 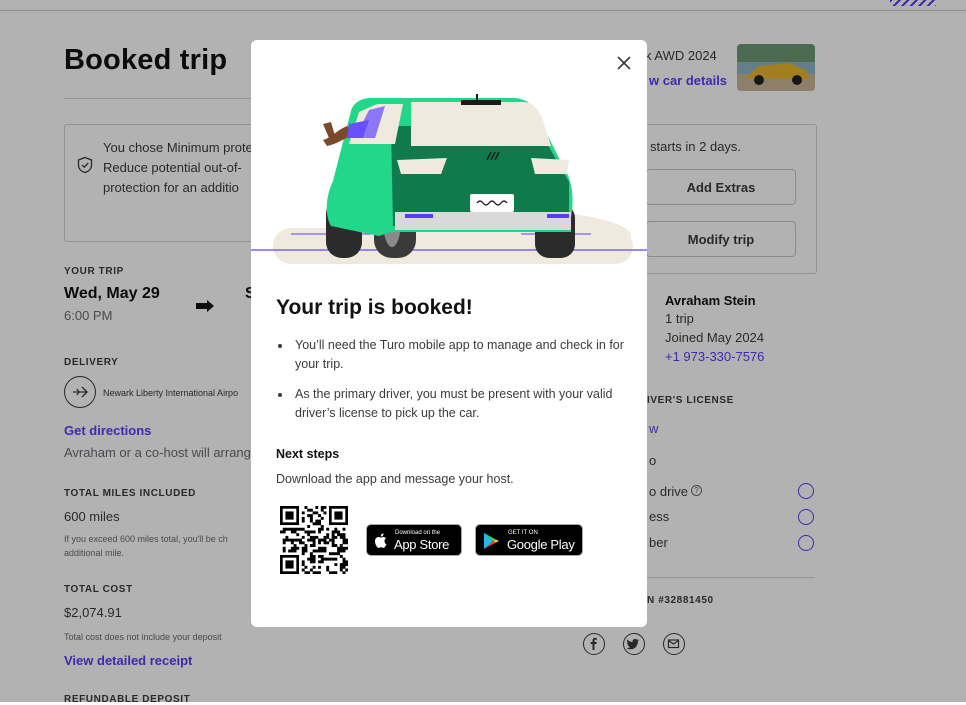 What do you see at coordinates (395, 479) in the screenshot?
I see `next-steps-description: Download the app and message your host.` at bounding box center [395, 479].